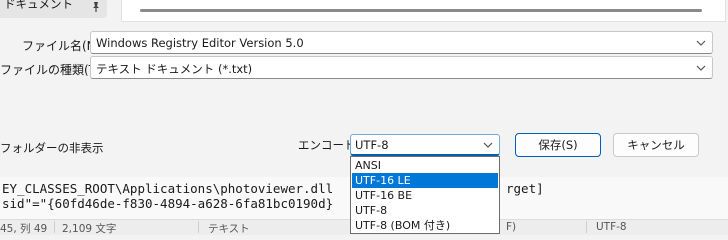 The width and height of the screenshot is (728, 240). I want to click on status-char-count: 2,109 文字, so click(89, 229).